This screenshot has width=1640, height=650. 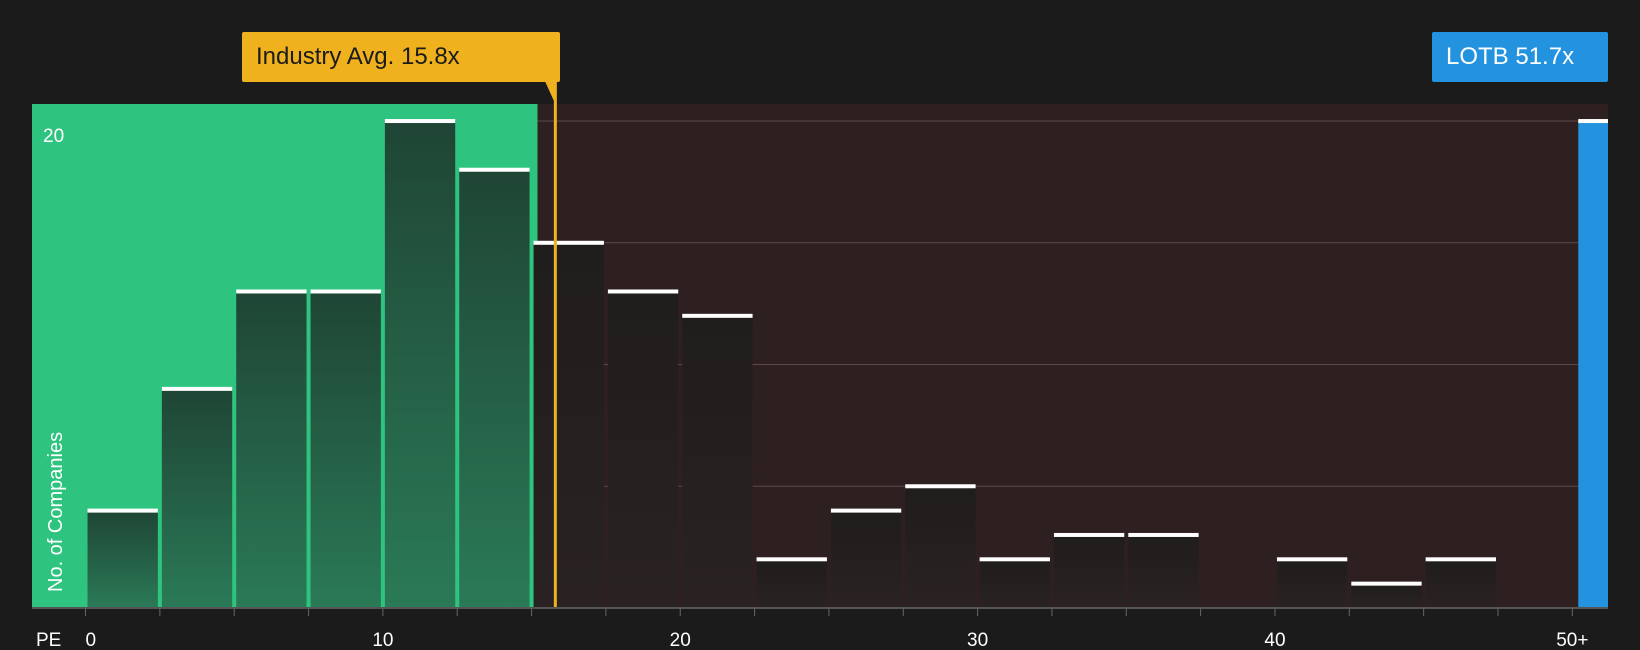 What do you see at coordinates (48, 640) in the screenshot?
I see `x-axis-title: PE` at bounding box center [48, 640].